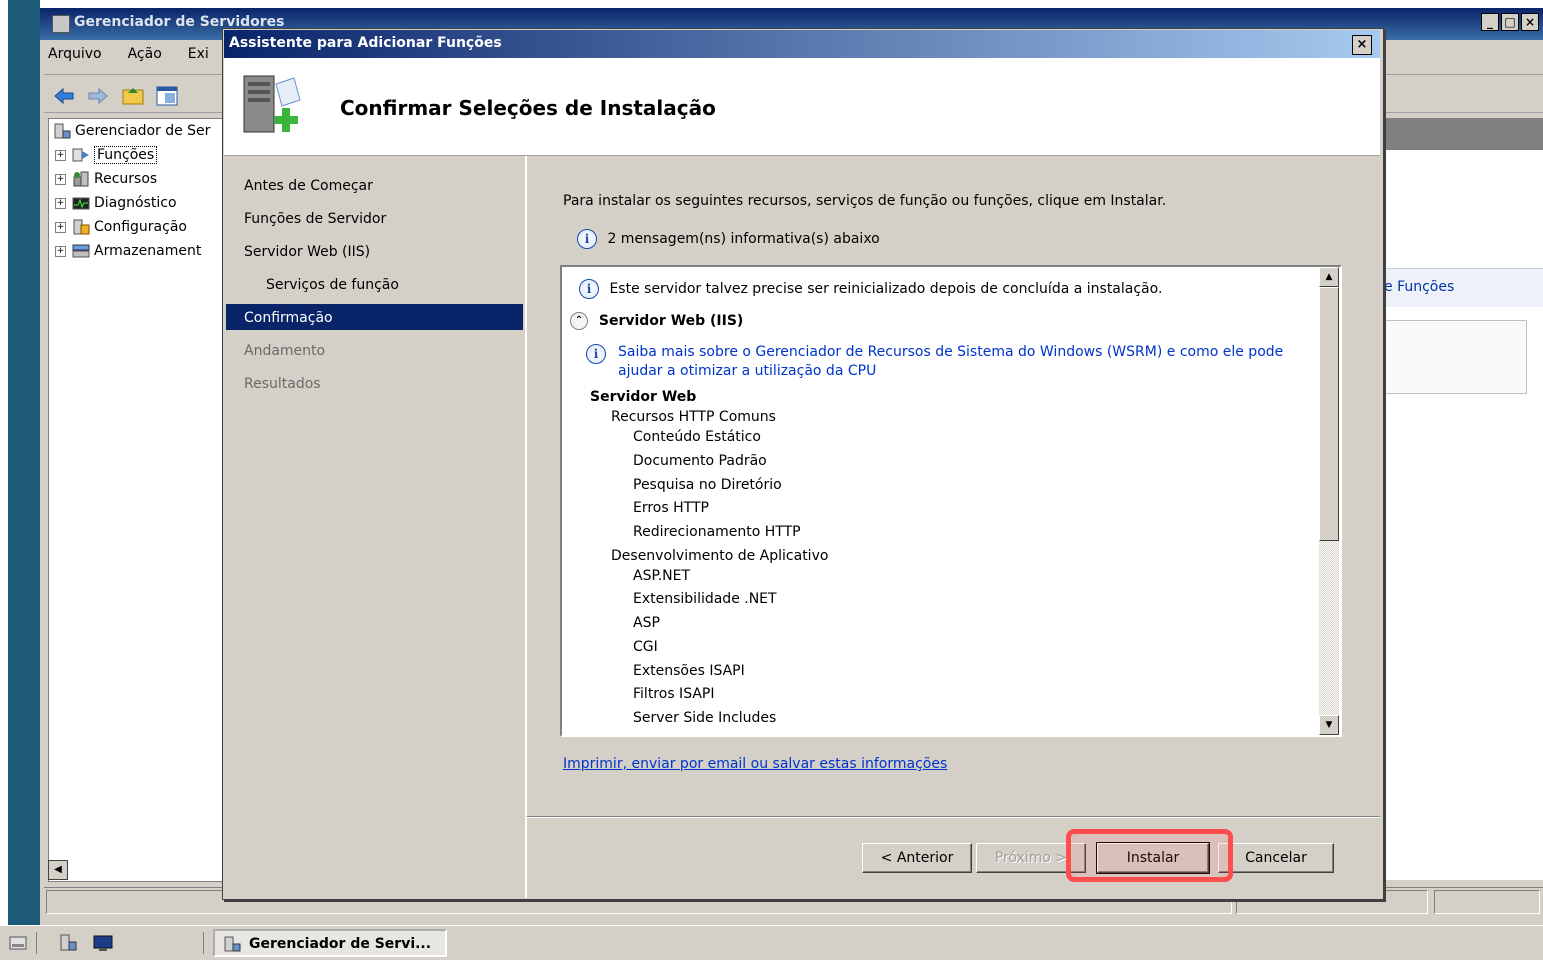 The height and width of the screenshot is (960, 1543). I want to click on show-desktop-icon, so click(18, 943).